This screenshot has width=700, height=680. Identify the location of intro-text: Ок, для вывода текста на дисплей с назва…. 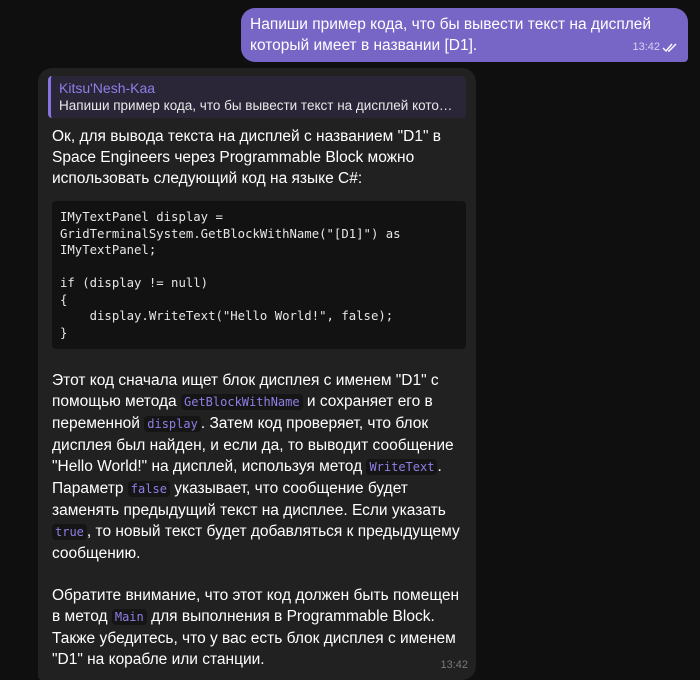
(246, 157).